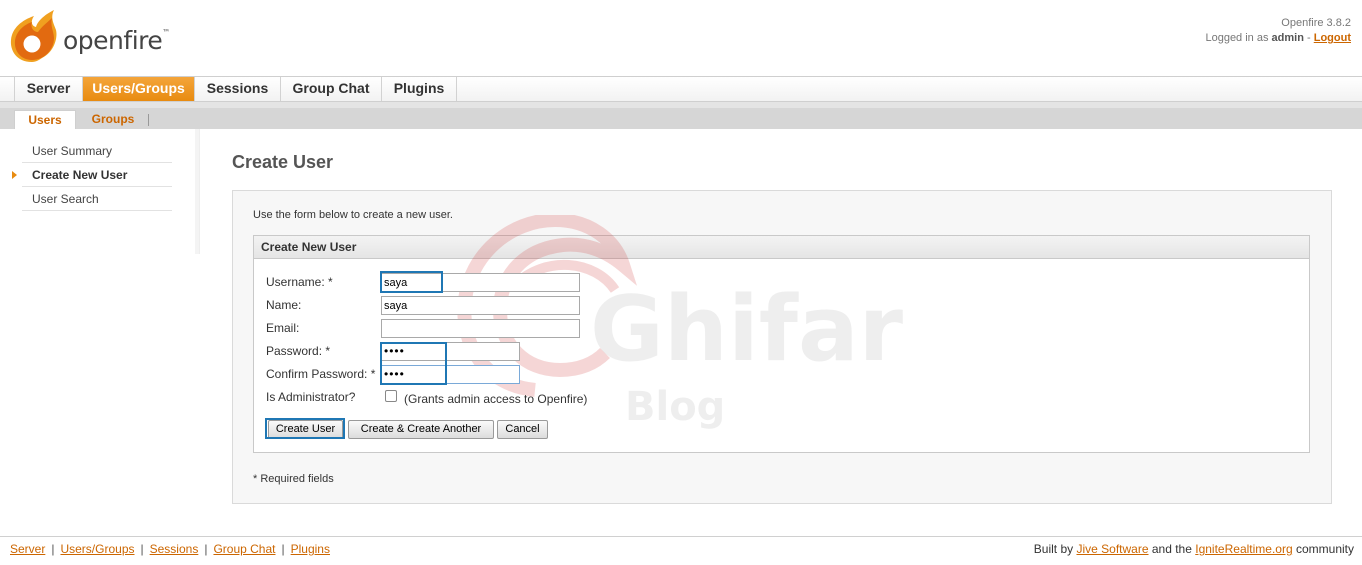  I want to click on is-admin-label: Is Administrator?, so click(311, 397).